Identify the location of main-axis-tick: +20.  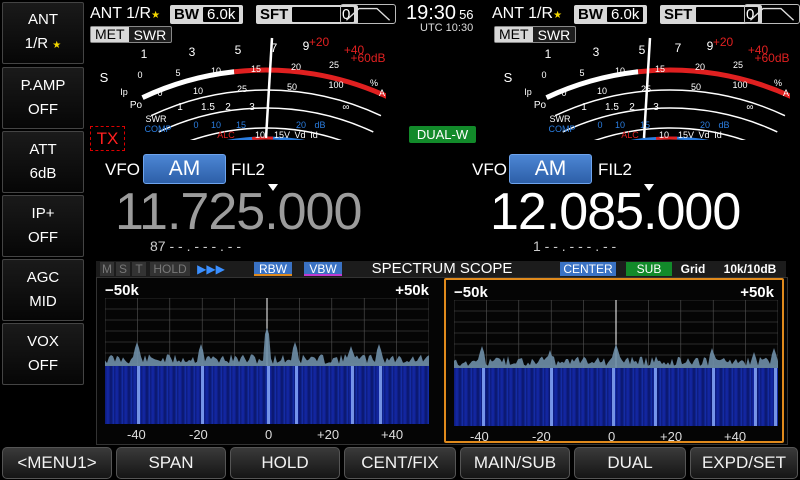
(328, 434).